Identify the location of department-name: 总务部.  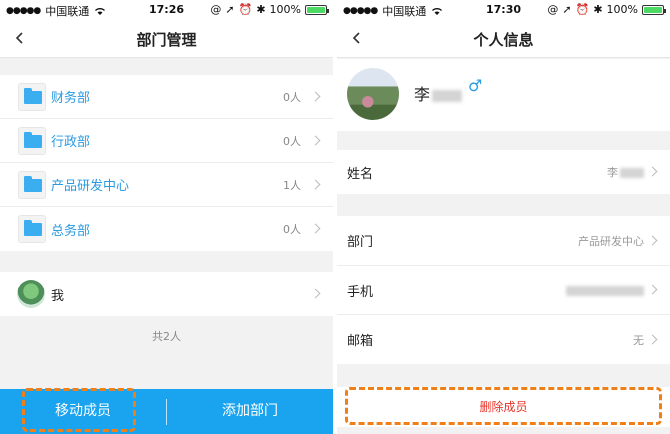
(71, 231).